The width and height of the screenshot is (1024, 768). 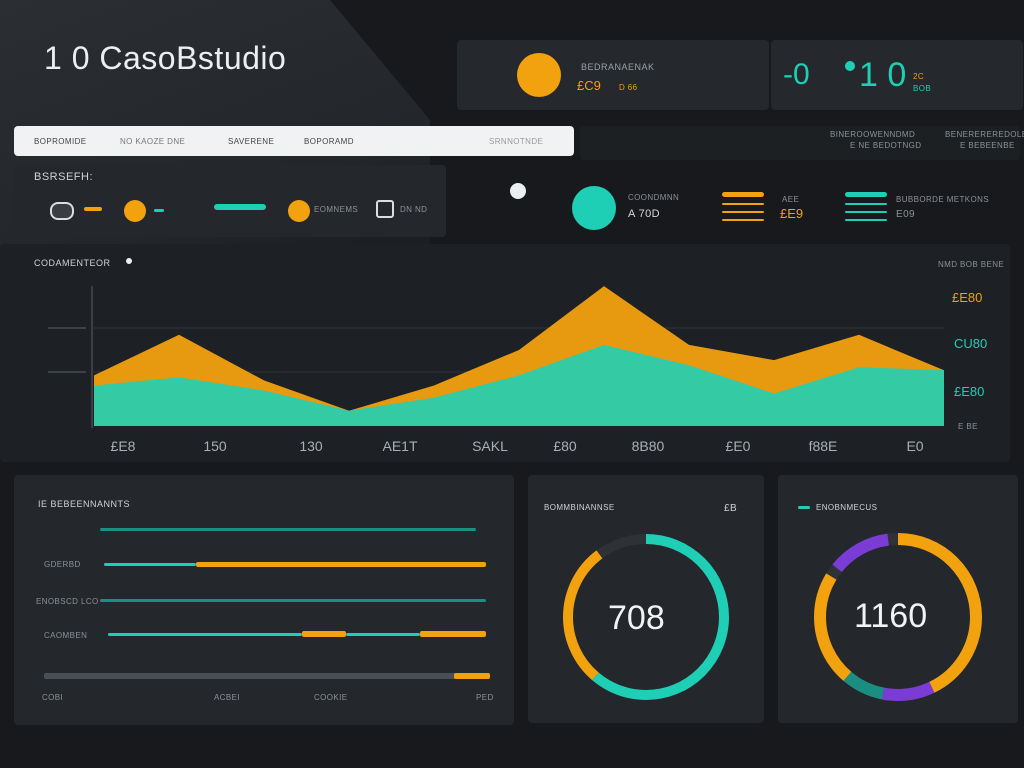 What do you see at coordinates (230, 201) in the screenshot?
I see `toolbar: BSRSEFH: EOMNEMS DN ND` at bounding box center [230, 201].